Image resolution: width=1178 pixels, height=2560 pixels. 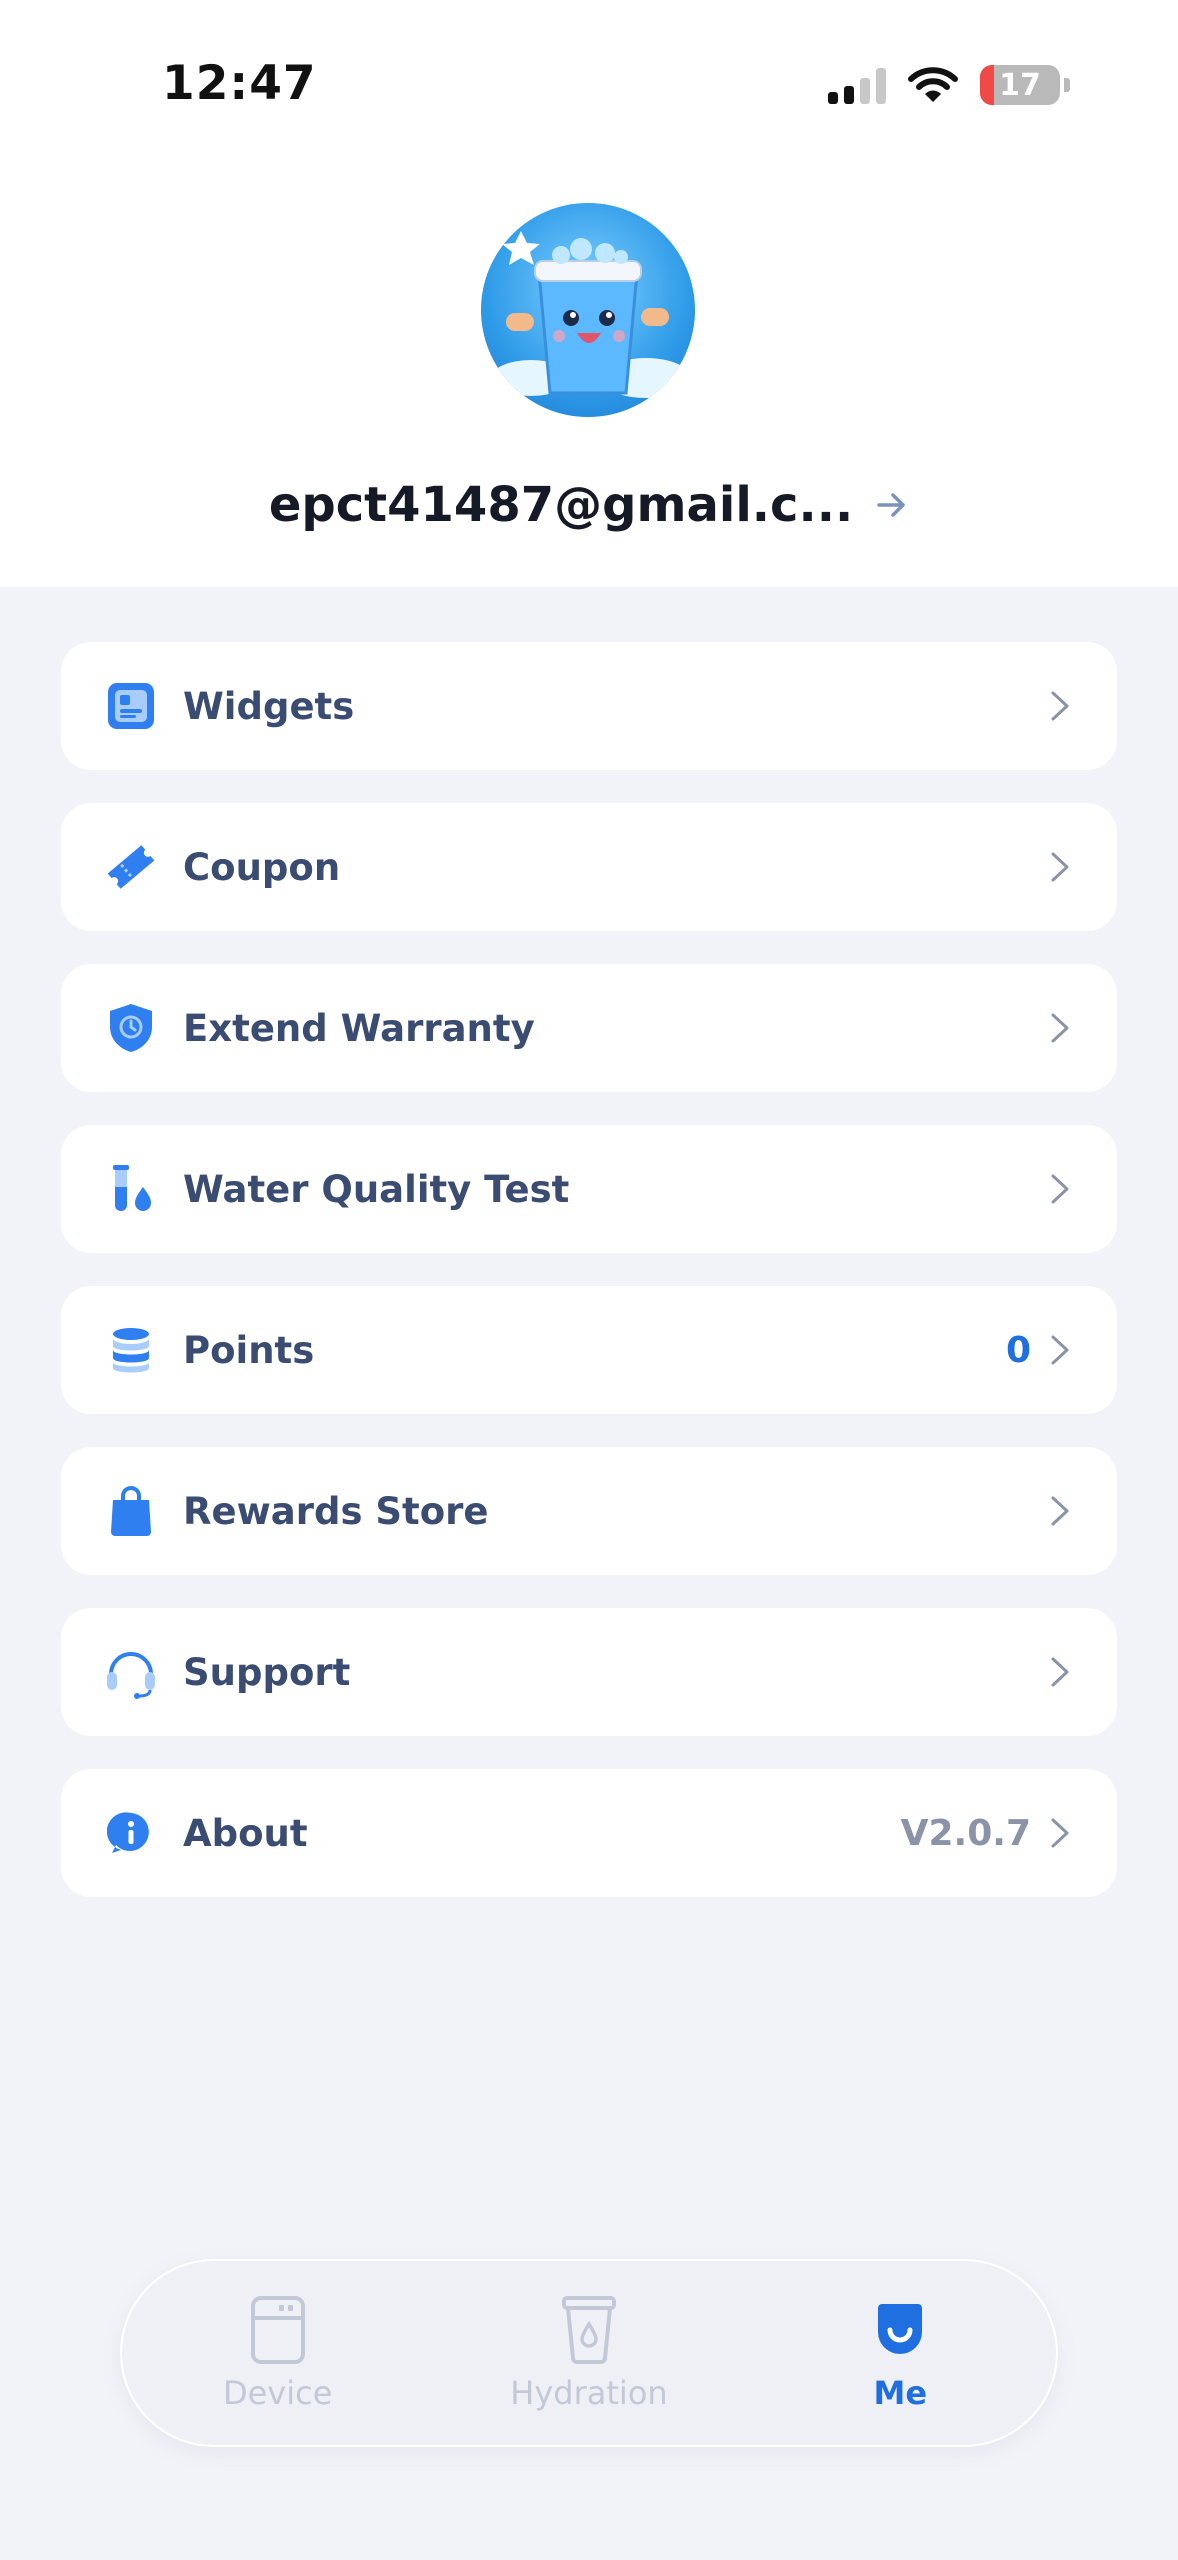 What do you see at coordinates (965, 1833) in the screenshot?
I see `app-version: V2.0.7` at bounding box center [965, 1833].